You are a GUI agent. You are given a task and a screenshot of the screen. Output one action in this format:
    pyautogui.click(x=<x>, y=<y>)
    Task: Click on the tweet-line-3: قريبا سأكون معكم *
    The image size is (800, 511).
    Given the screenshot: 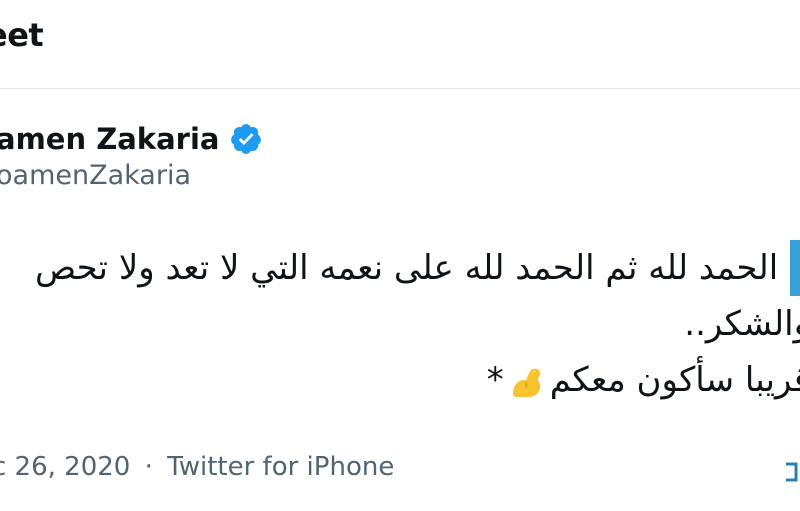 What is the action you would take?
    pyautogui.click(x=400, y=380)
    